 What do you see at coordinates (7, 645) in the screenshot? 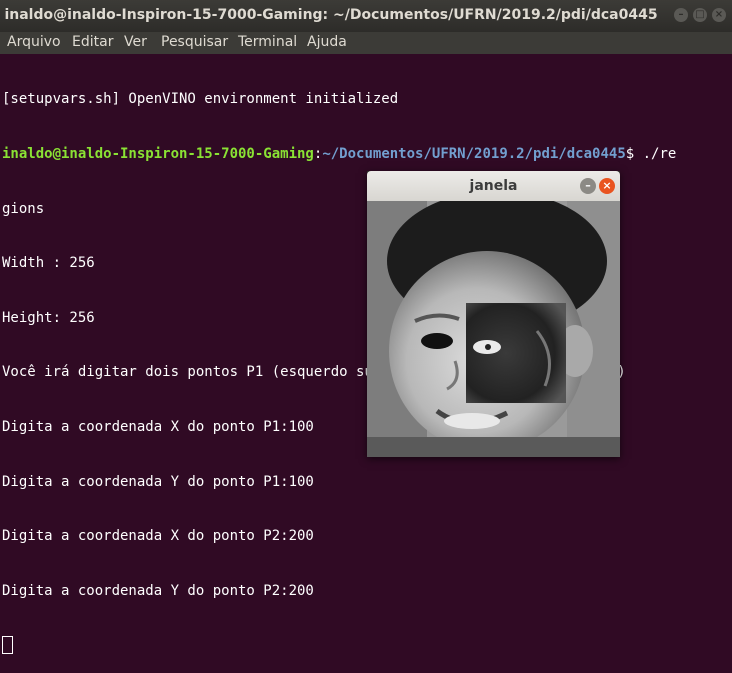
I see `text-cursor` at bounding box center [7, 645].